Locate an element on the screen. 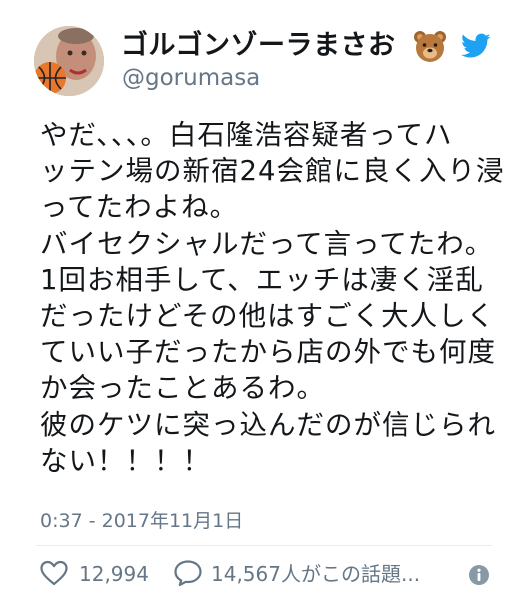 The width and height of the screenshot is (527, 609). tweet-text-line: ってたわよね。 is located at coordinates (139, 207).